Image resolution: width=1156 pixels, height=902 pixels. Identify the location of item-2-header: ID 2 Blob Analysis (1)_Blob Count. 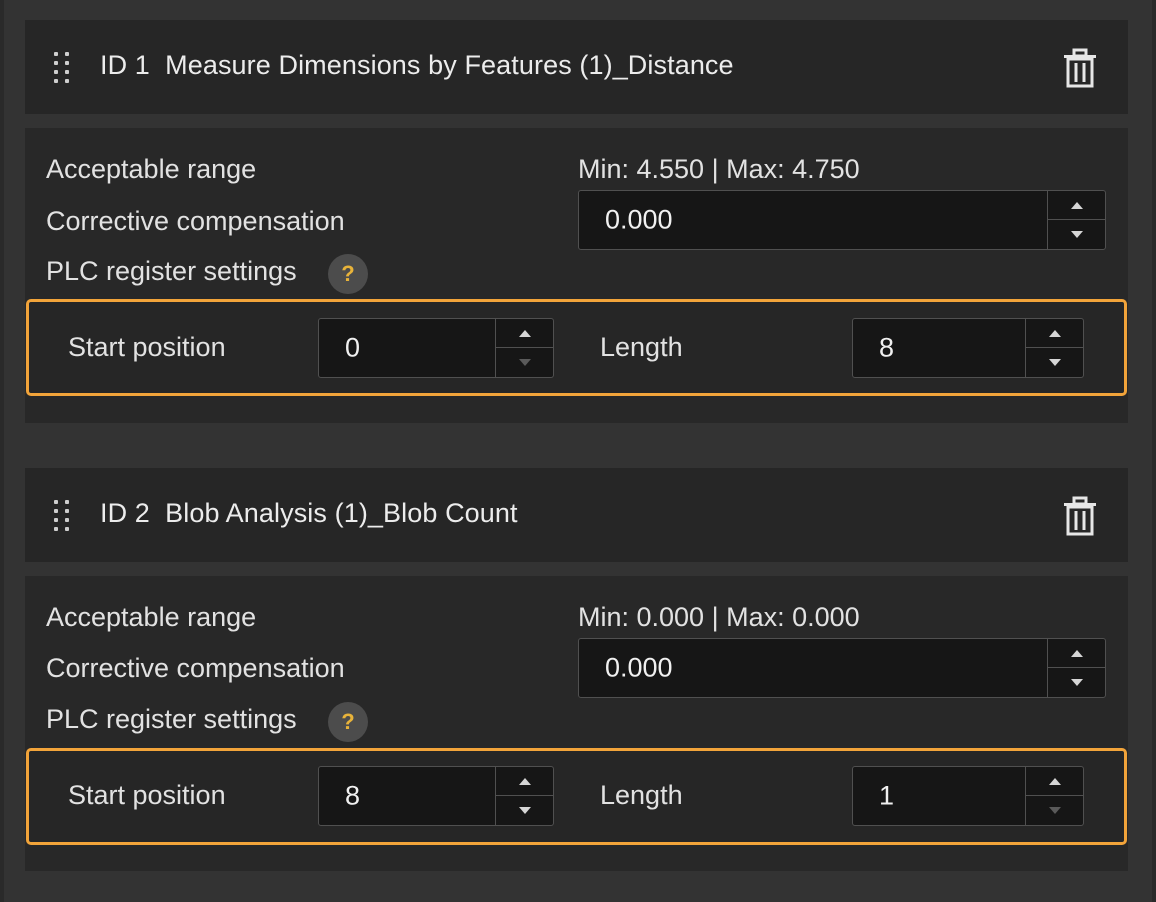
(576, 515).